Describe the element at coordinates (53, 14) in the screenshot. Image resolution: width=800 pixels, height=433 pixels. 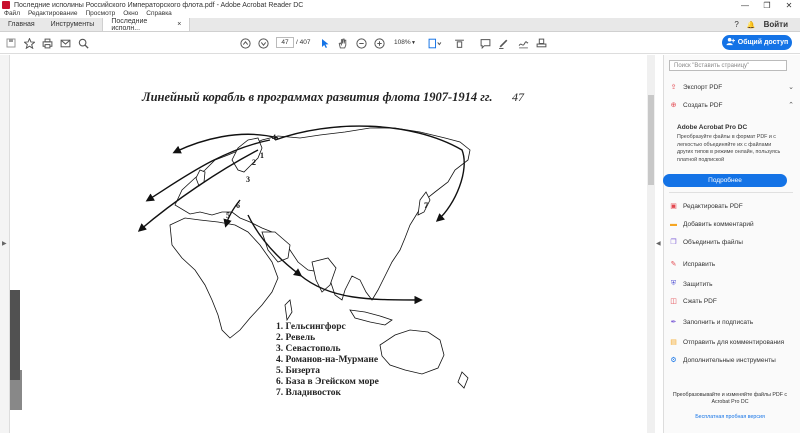
I see `menu-edit: Редактирование` at that location.